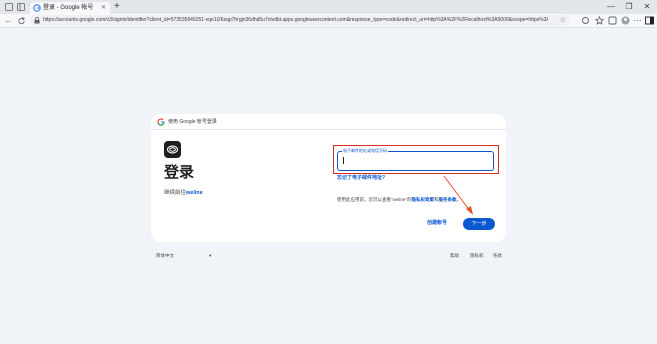 The height and width of the screenshot is (344, 657). Describe the element at coordinates (422, 199) in the screenshot. I see `privacy-policy-link: 隐私权政策` at that location.